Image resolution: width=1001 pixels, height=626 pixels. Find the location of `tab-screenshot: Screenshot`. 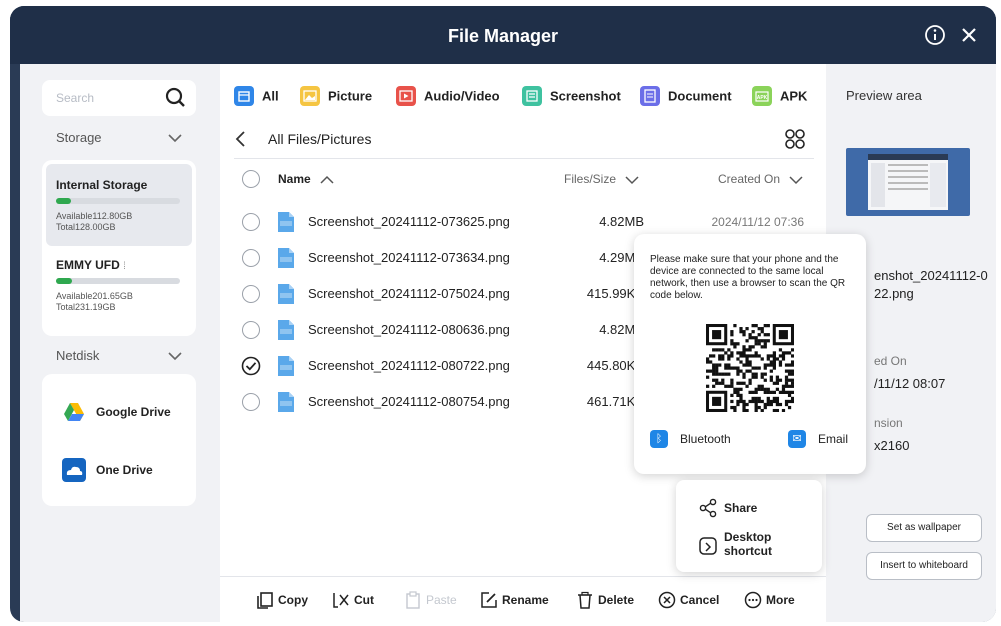

tab-screenshot: Screenshot is located at coordinates (571, 98).